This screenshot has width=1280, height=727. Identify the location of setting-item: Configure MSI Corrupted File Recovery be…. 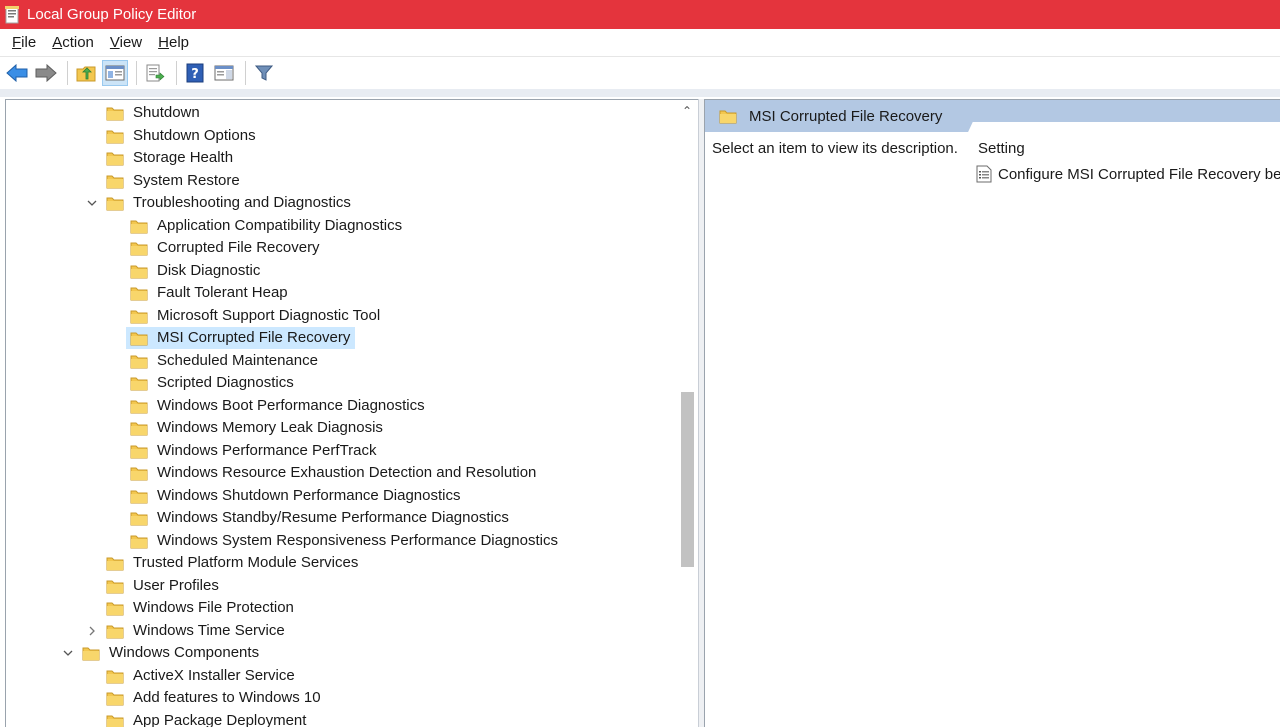
(1128, 174).